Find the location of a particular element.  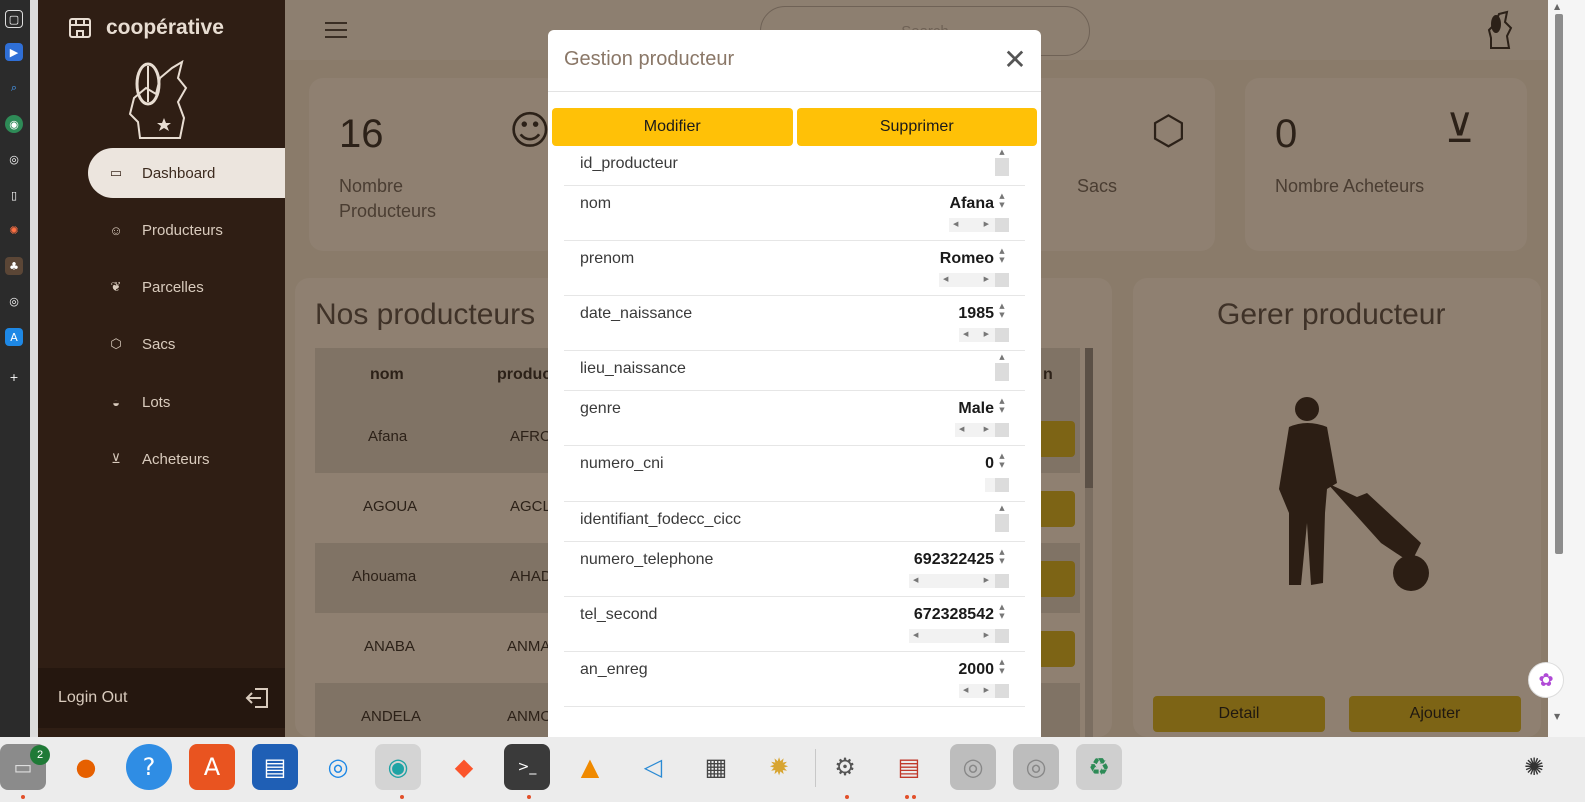

field-nom: nom Afana ▲ ▼ ◀ ▶ is located at coordinates (794, 213).